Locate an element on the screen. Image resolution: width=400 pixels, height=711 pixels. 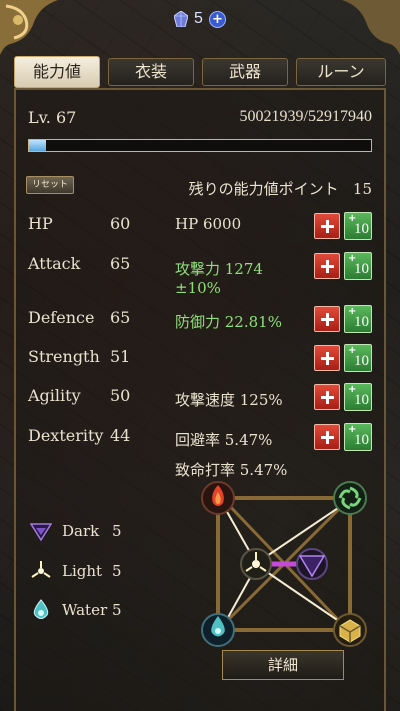
stat-name-hp: HP is located at coordinates (40, 223).